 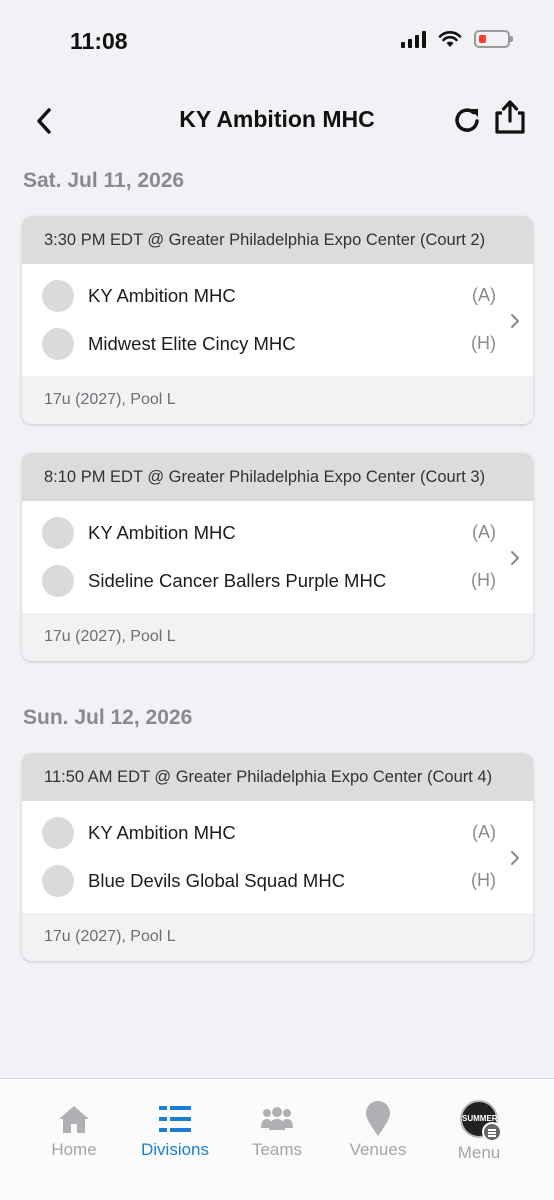 I want to click on status-icons, so click(x=457, y=39).